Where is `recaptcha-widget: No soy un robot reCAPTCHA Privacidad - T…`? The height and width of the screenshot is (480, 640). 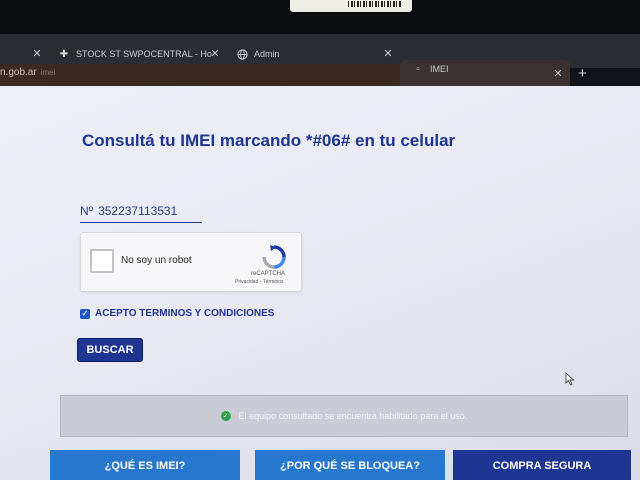
recaptcha-widget: No soy un robot reCAPTCHA Privacidad - T… is located at coordinates (191, 262).